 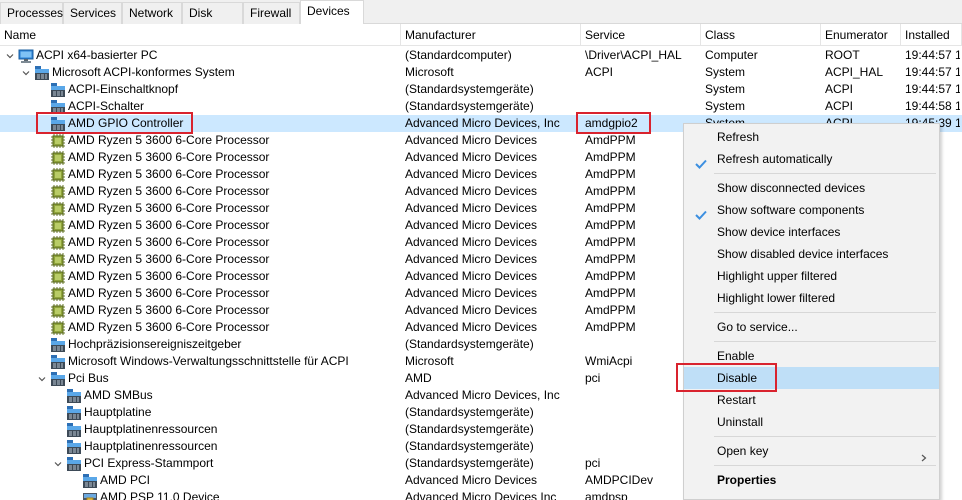 What do you see at coordinates (92, 13) in the screenshot?
I see `tab-services: Services` at bounding box center [92, 13].